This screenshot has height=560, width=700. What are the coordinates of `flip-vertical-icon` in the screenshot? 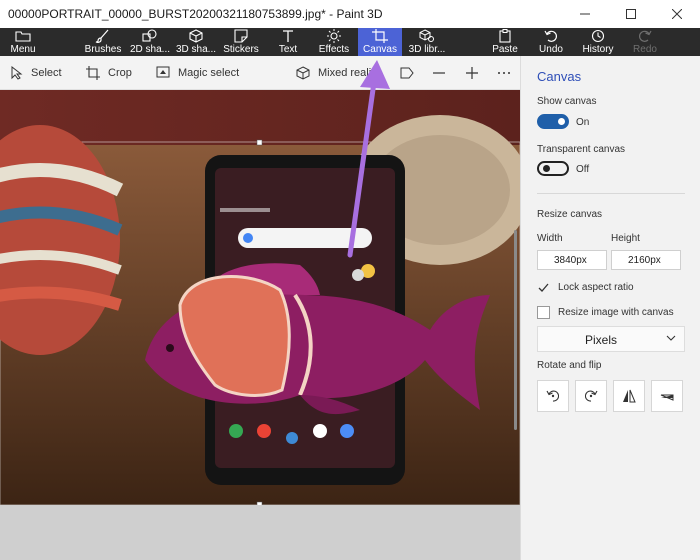 It's located at (667, 397).